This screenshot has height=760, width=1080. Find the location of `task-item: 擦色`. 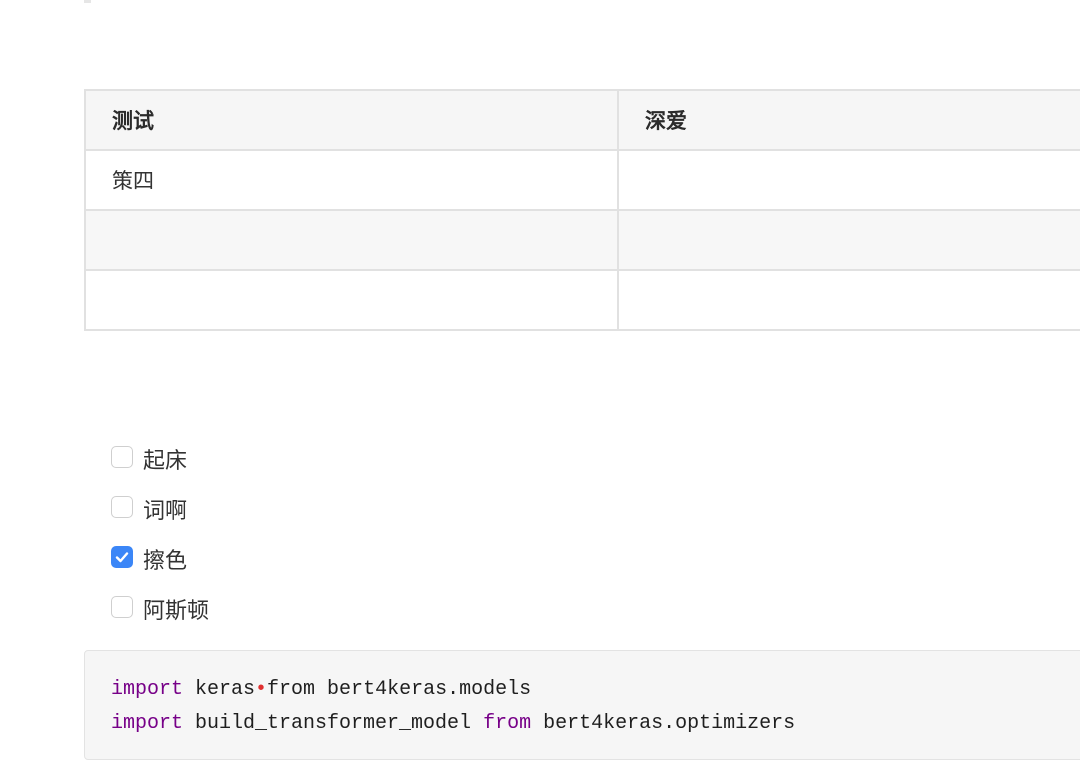

task-item: 擦色 is located at coordinates (160, 559).